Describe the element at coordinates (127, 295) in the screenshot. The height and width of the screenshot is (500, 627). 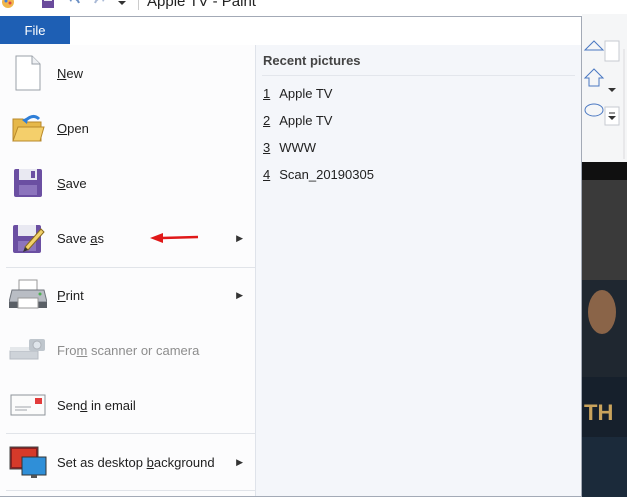
I see `menu-item-print: Print ▶` at that location.